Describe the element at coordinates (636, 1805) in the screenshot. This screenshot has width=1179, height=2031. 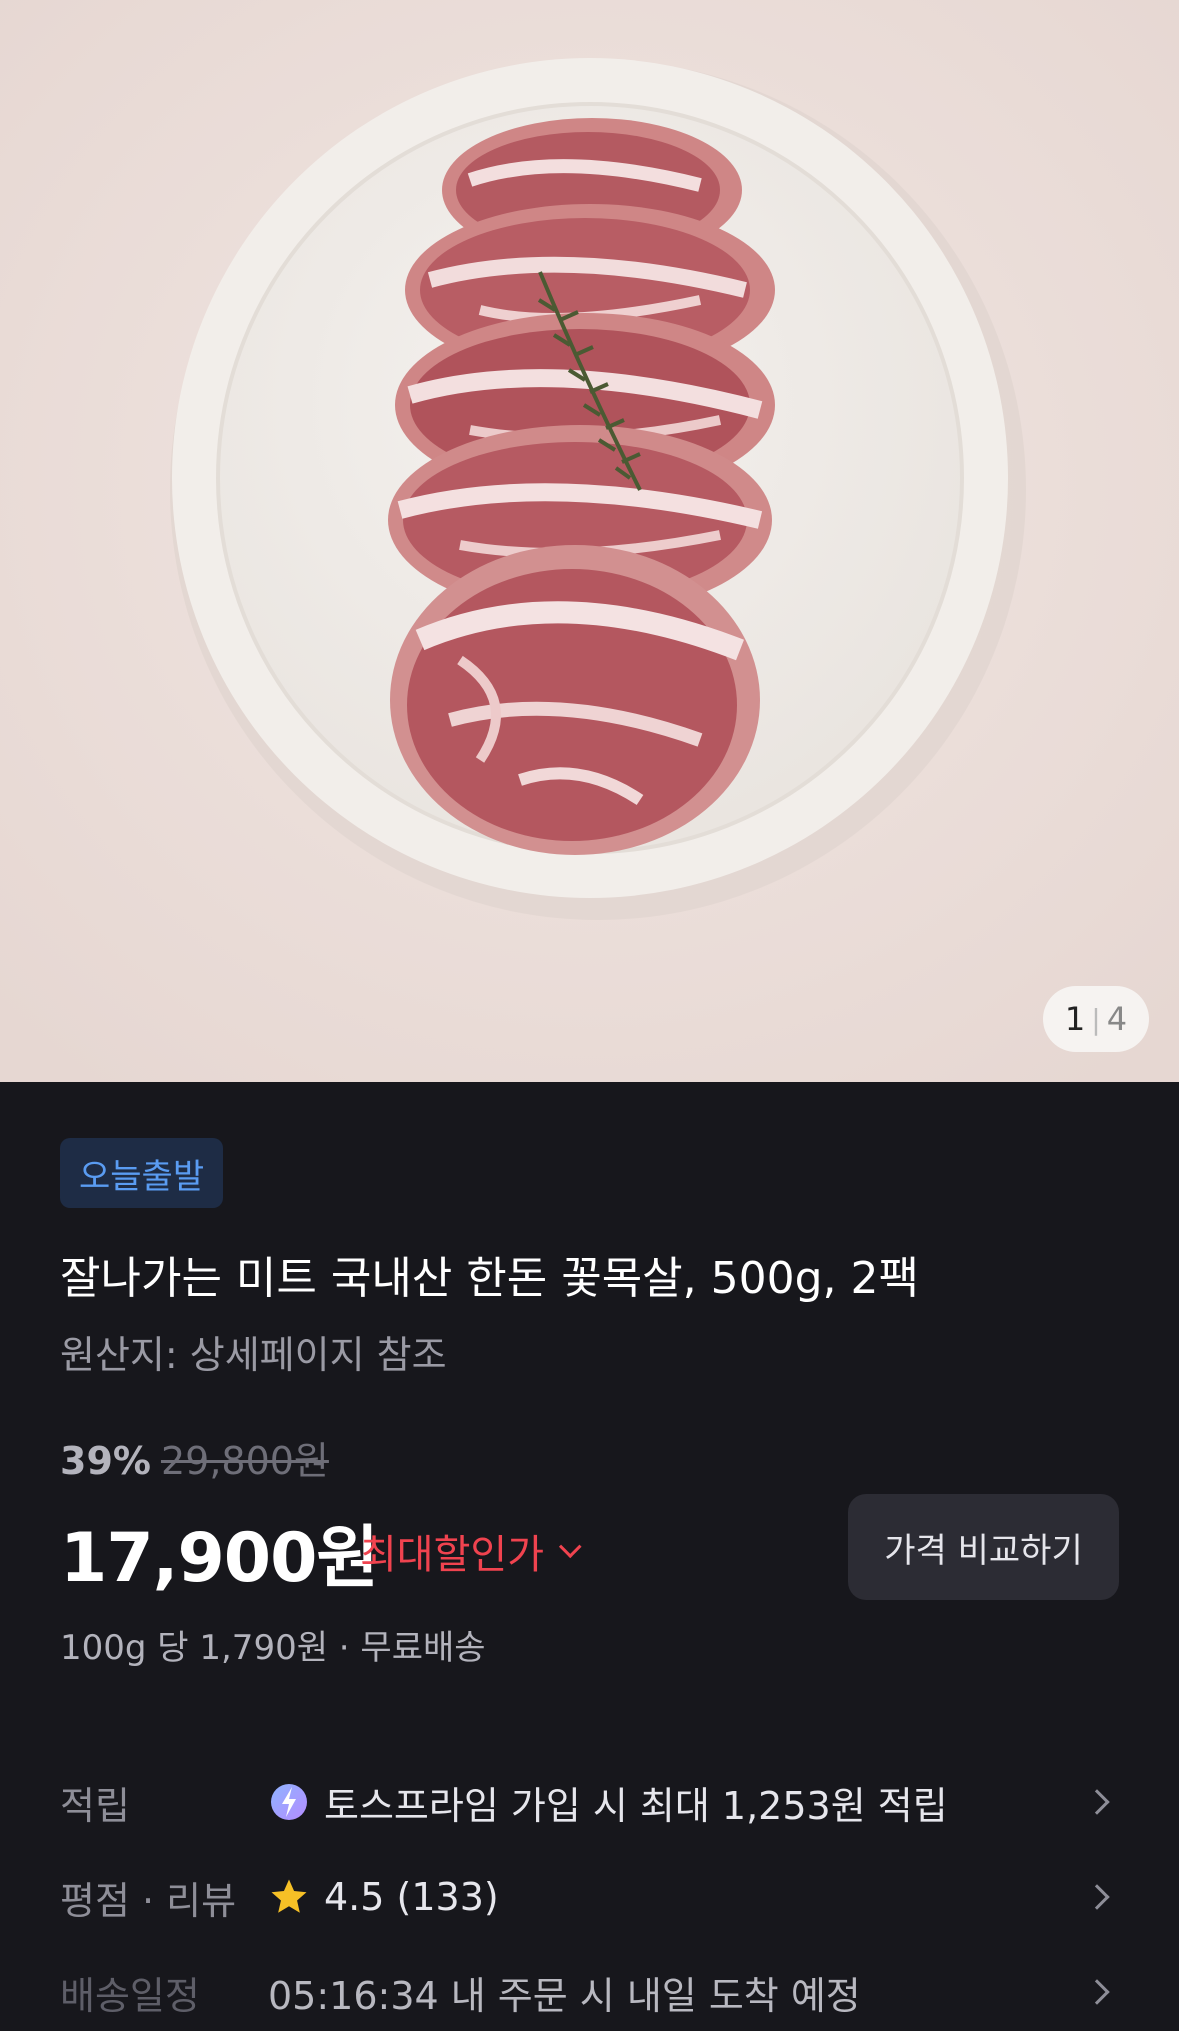
I see `points-value: 토스프라임 가입 시 최대 1,253원 적립` at that location.